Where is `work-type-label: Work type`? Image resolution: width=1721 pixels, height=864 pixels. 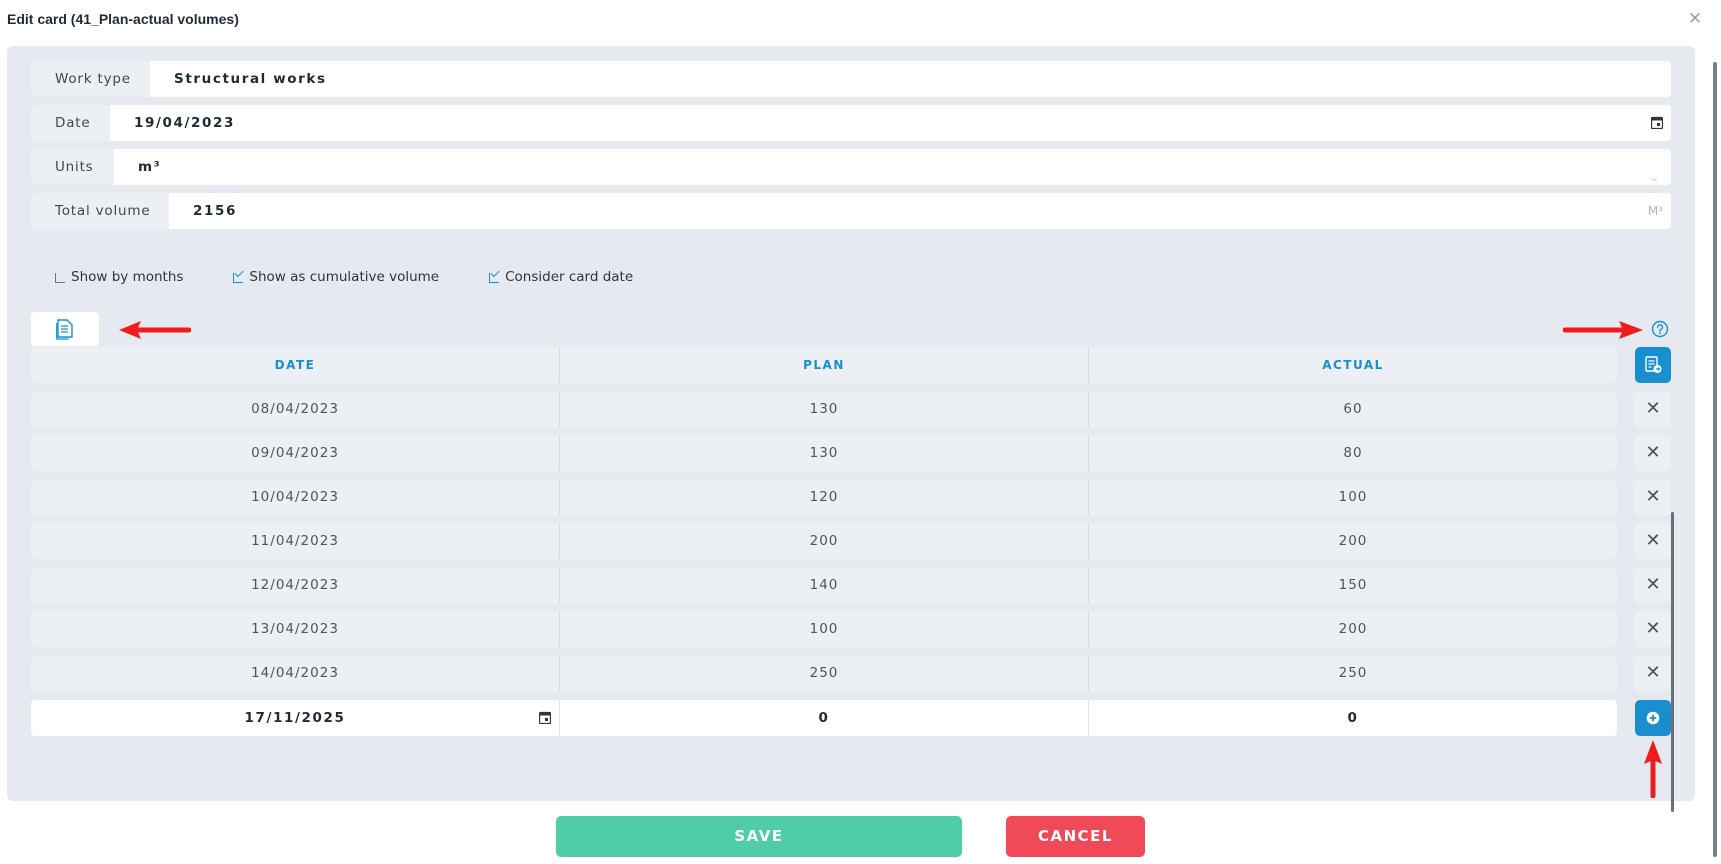 work-type-label: Work type is located at coordinates (90, 79).